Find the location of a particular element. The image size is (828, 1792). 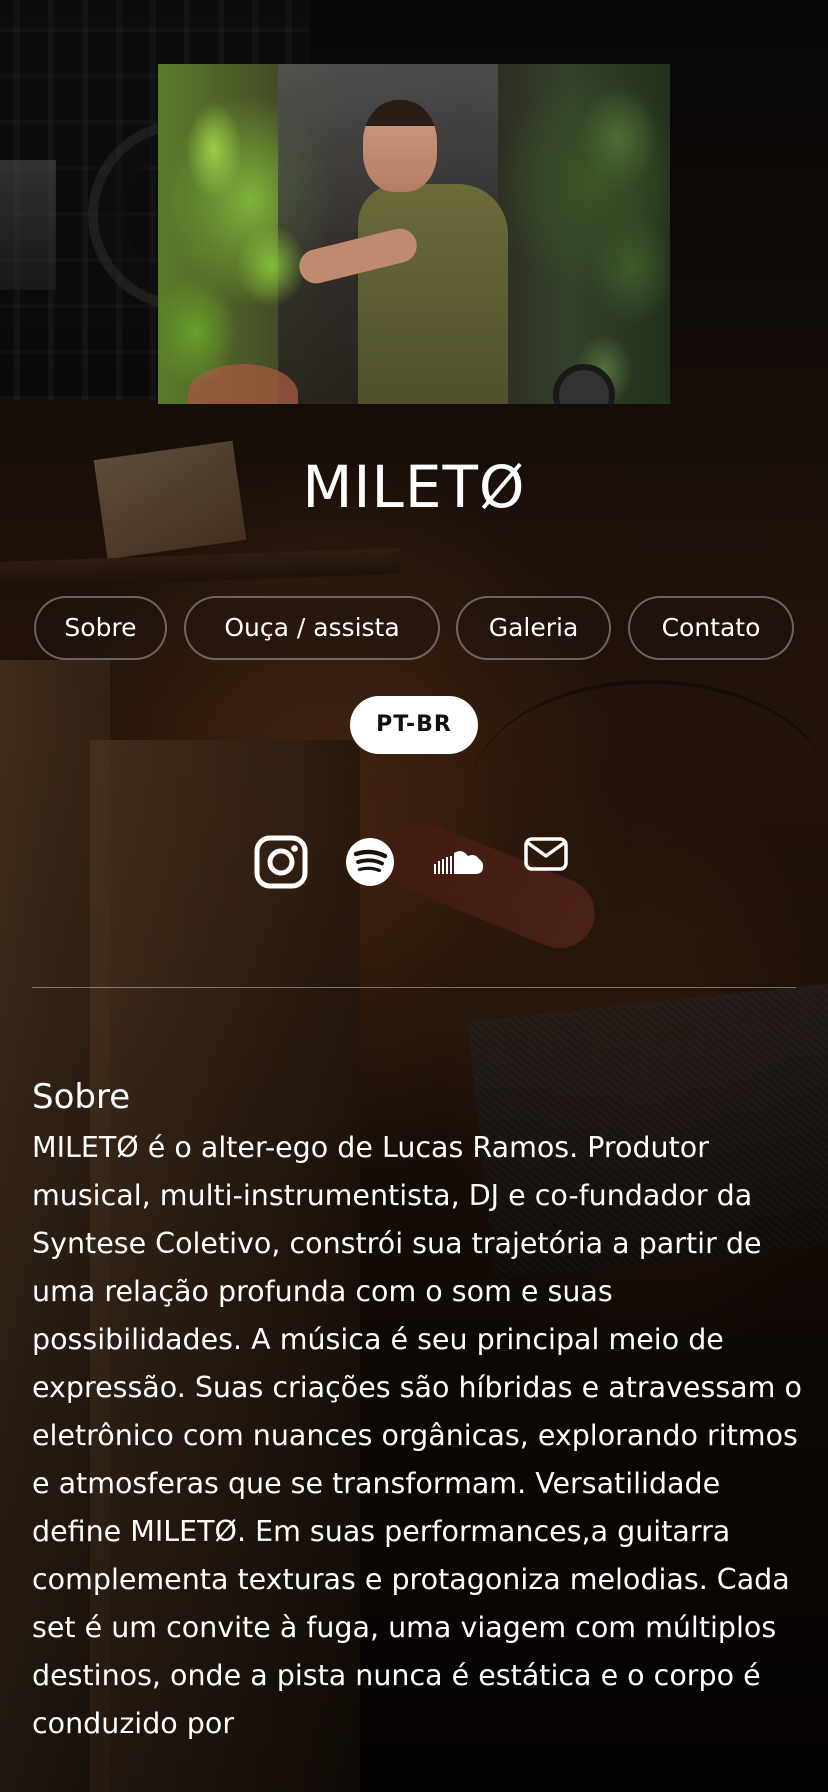

language-button: PT-BR is located at coordinates (414, 725).